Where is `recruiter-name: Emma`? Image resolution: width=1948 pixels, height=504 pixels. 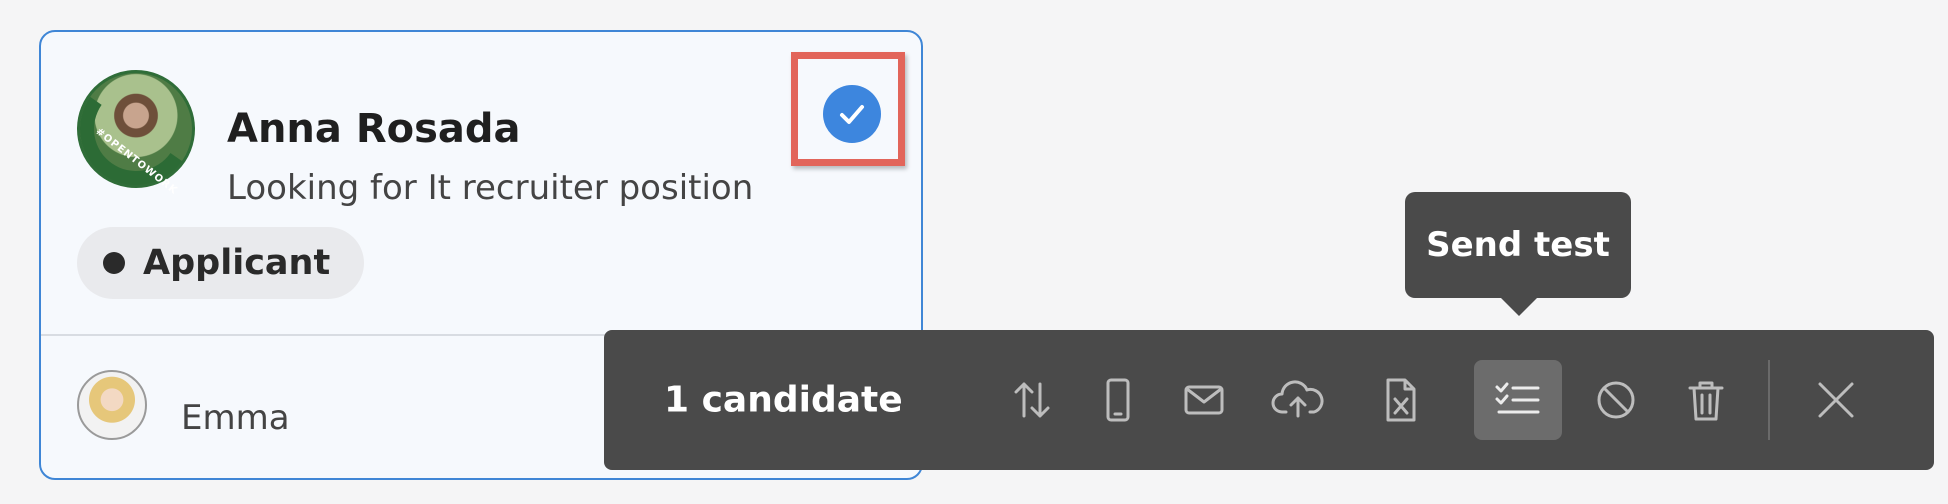 recruiter-name: Emma is located at coordinates (235, 418).